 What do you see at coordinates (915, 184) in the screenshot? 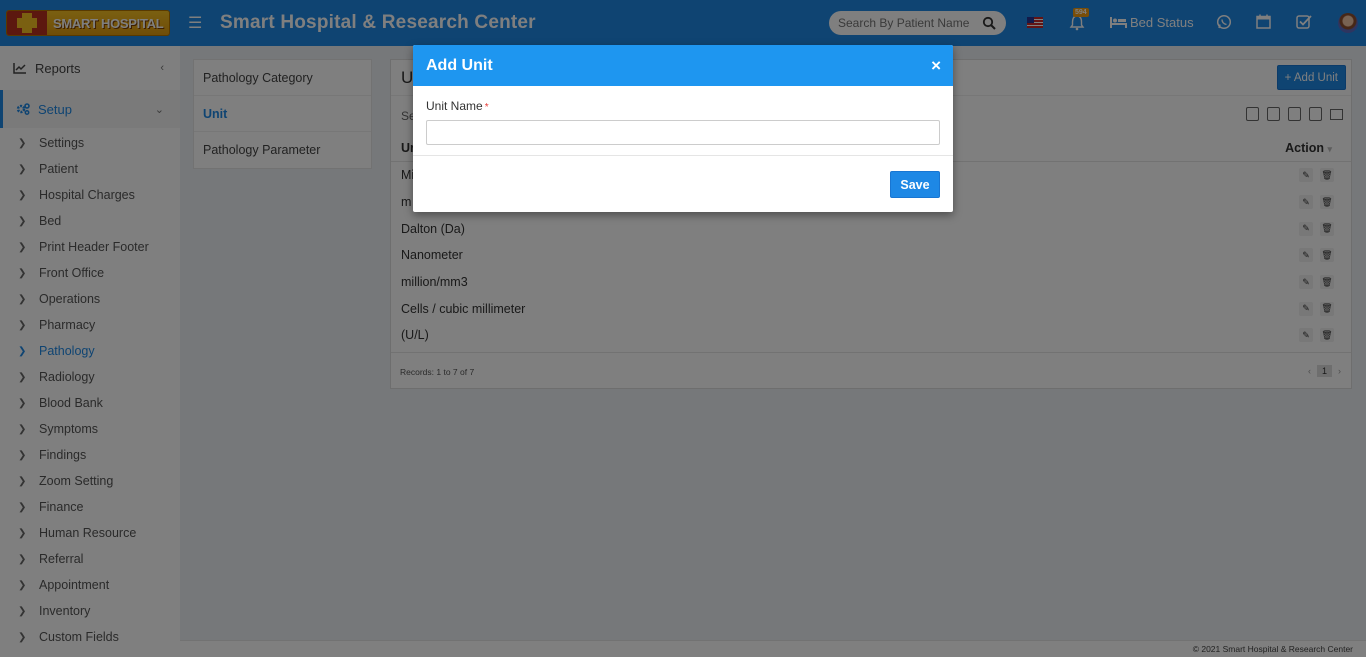
I see `save-button: Save` at bounding box center [915, 184].